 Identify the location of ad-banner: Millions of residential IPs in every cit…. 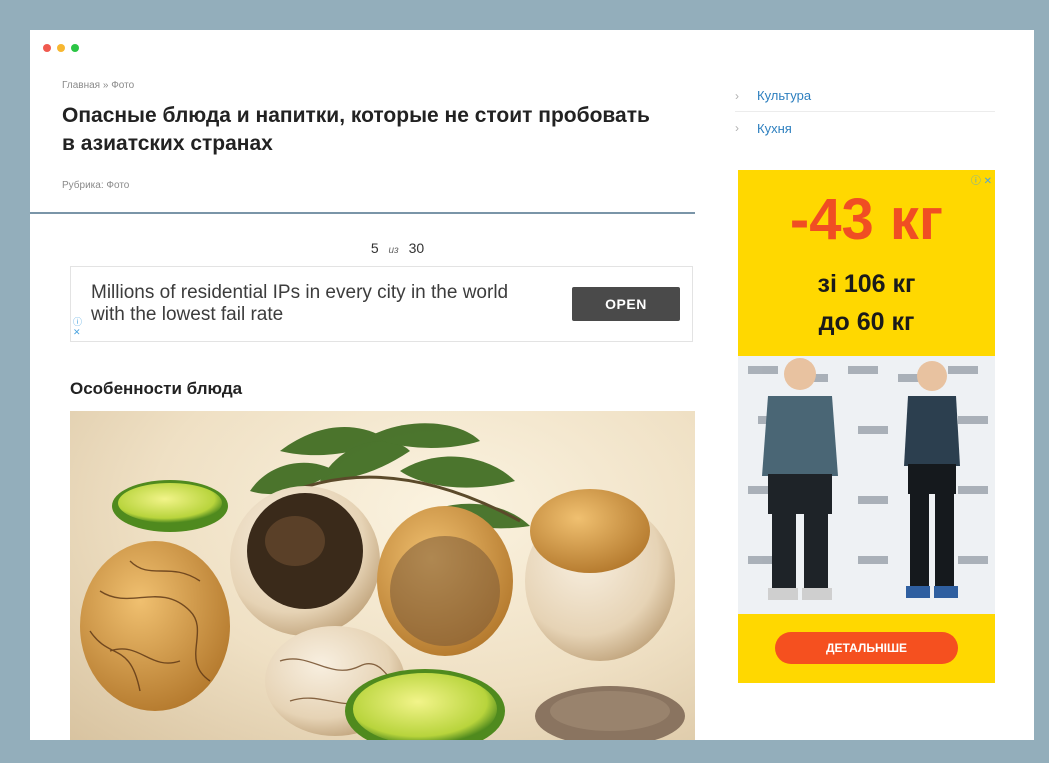
(381, 304).